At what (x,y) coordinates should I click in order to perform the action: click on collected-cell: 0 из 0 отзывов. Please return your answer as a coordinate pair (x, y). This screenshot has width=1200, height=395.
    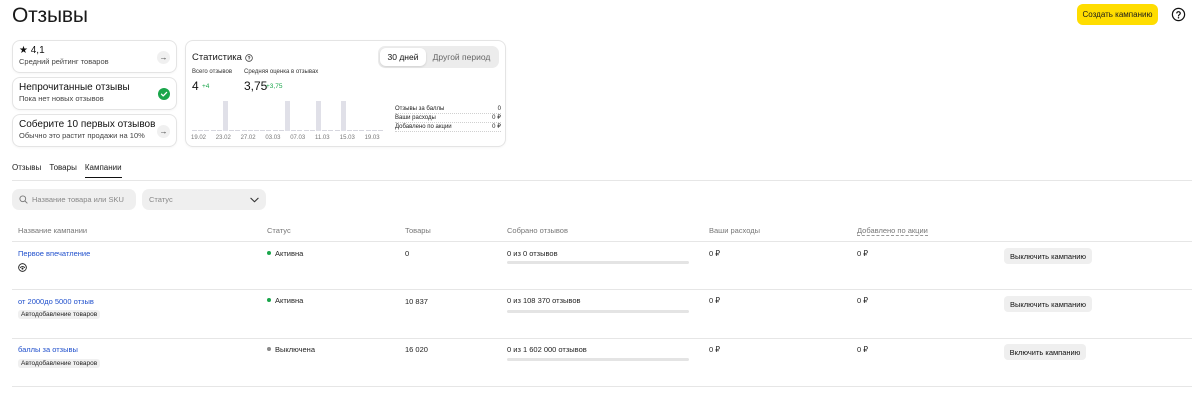
    Looking at the image, I should click on (532, 253).